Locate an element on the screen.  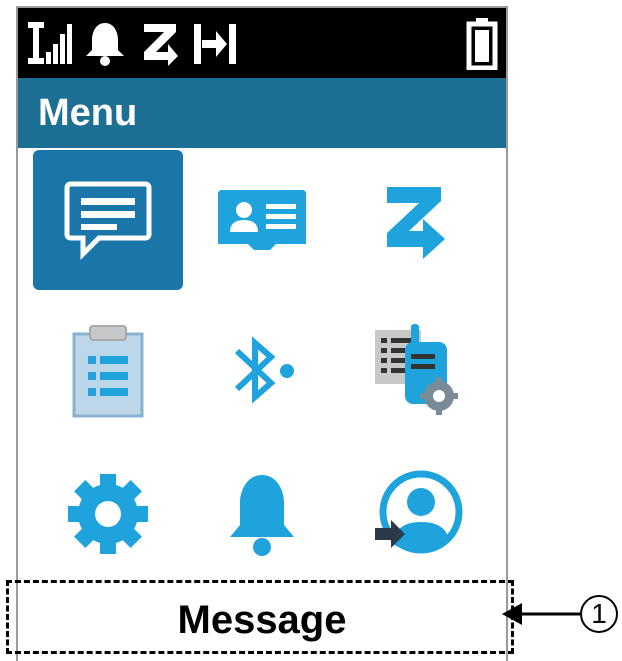
z-icon is located at coordinates (161, 45).